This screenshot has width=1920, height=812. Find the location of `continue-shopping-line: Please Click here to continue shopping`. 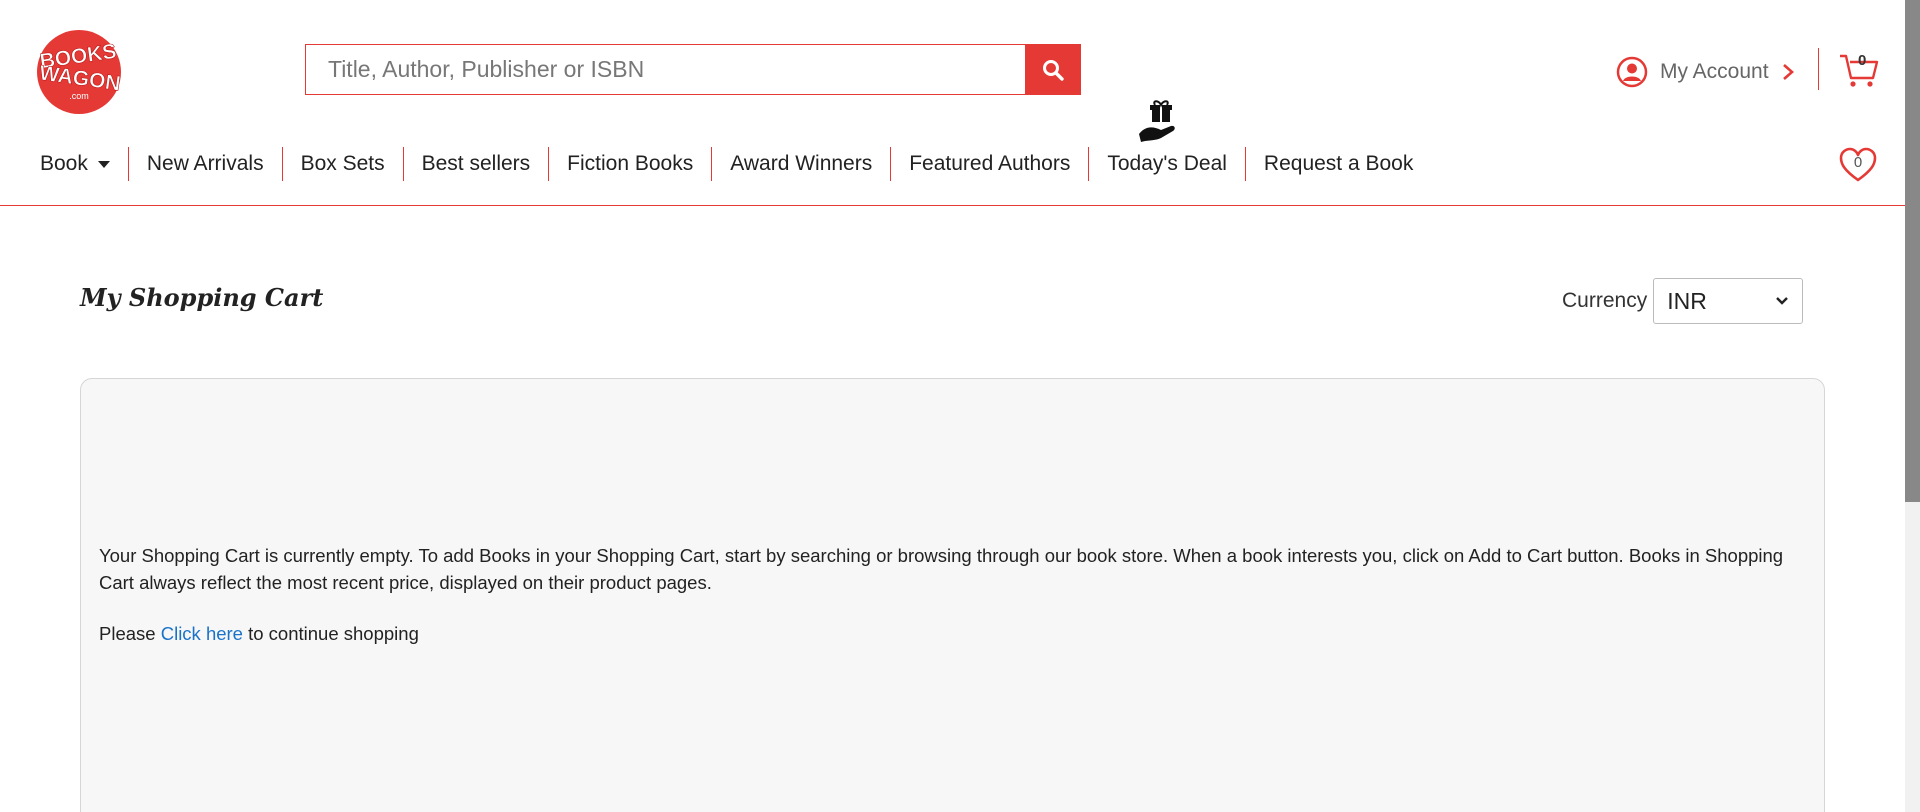

continue-shopping-line: Please Click here to continue shopping is located at coordinates (259, 634).